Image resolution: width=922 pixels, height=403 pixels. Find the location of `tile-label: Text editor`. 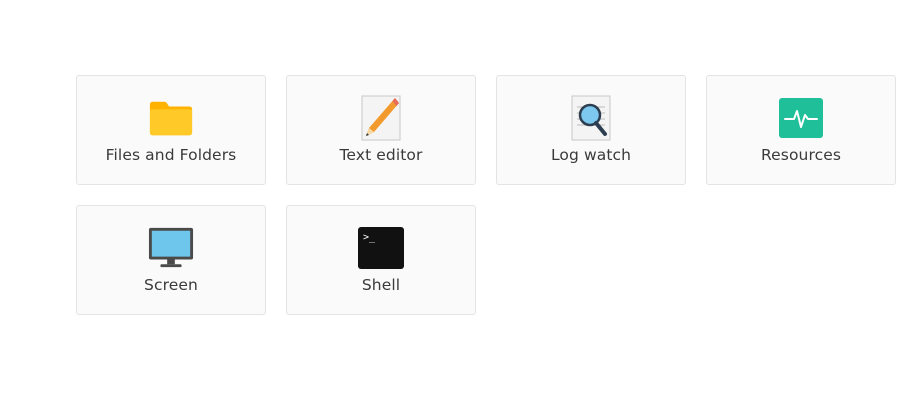

tile-label: Text editor is located at coordinates (381, 155).